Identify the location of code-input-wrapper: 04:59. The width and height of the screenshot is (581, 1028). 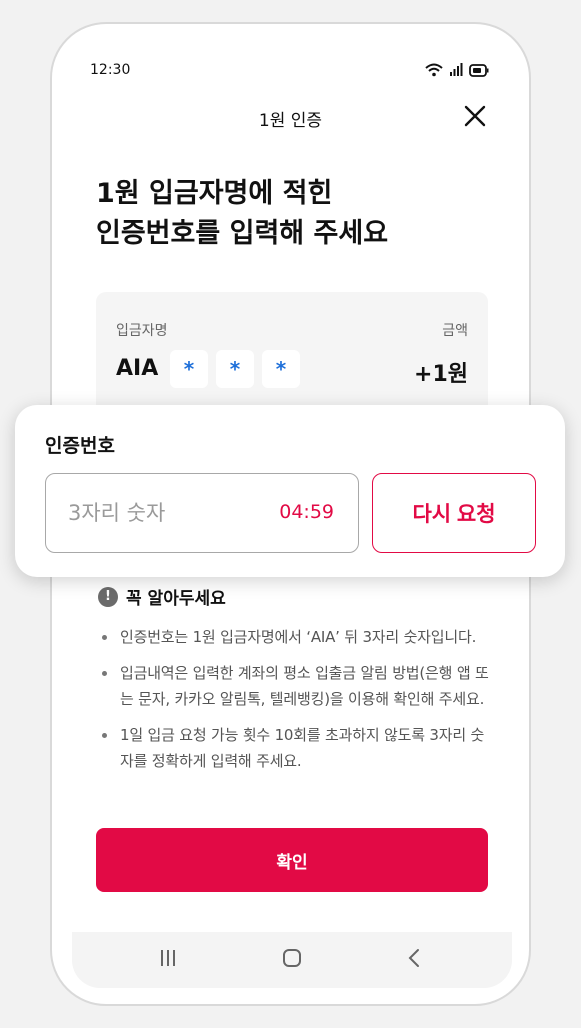
(202, 513).